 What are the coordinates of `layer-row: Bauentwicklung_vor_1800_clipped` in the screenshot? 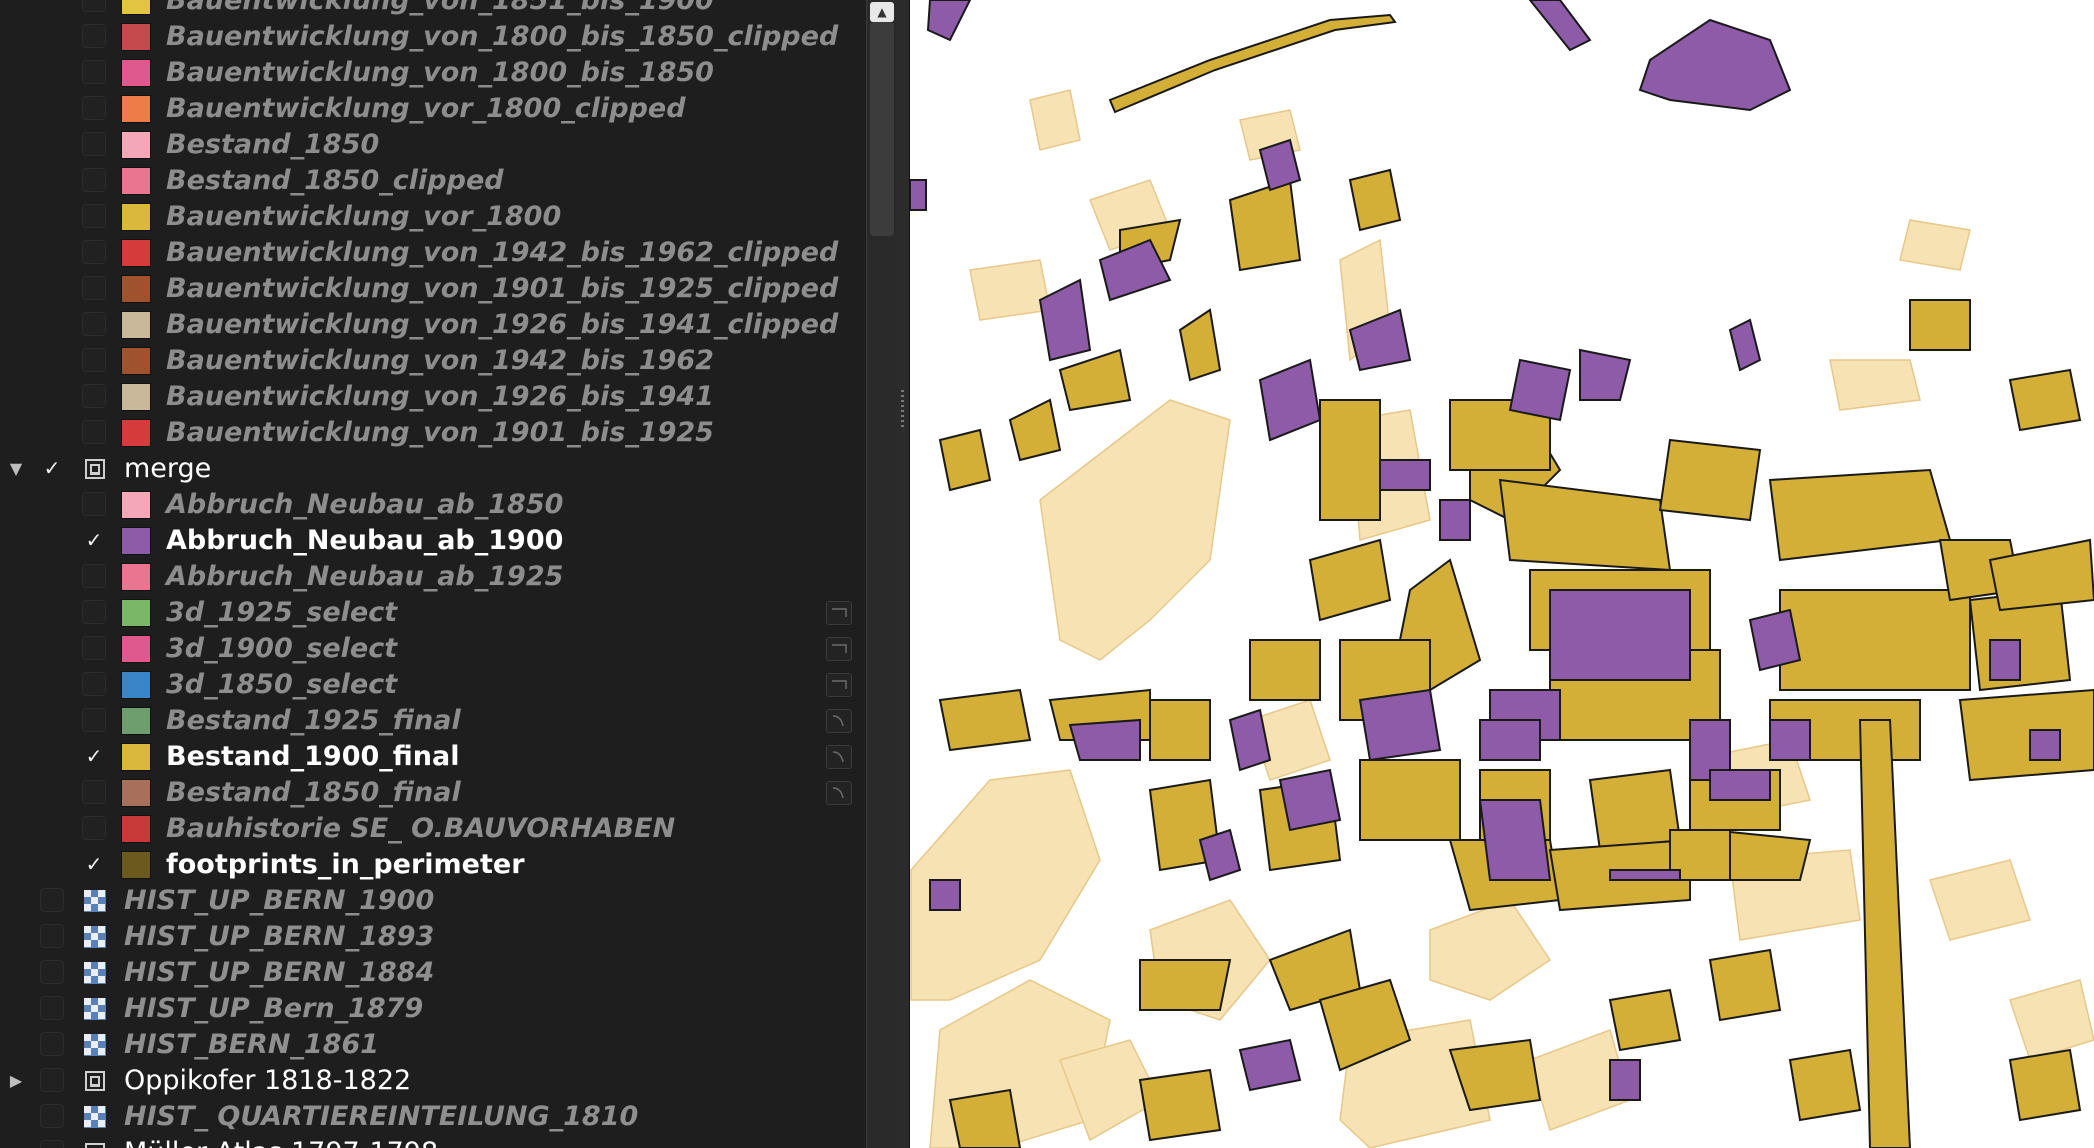 It's located at (433, 109).